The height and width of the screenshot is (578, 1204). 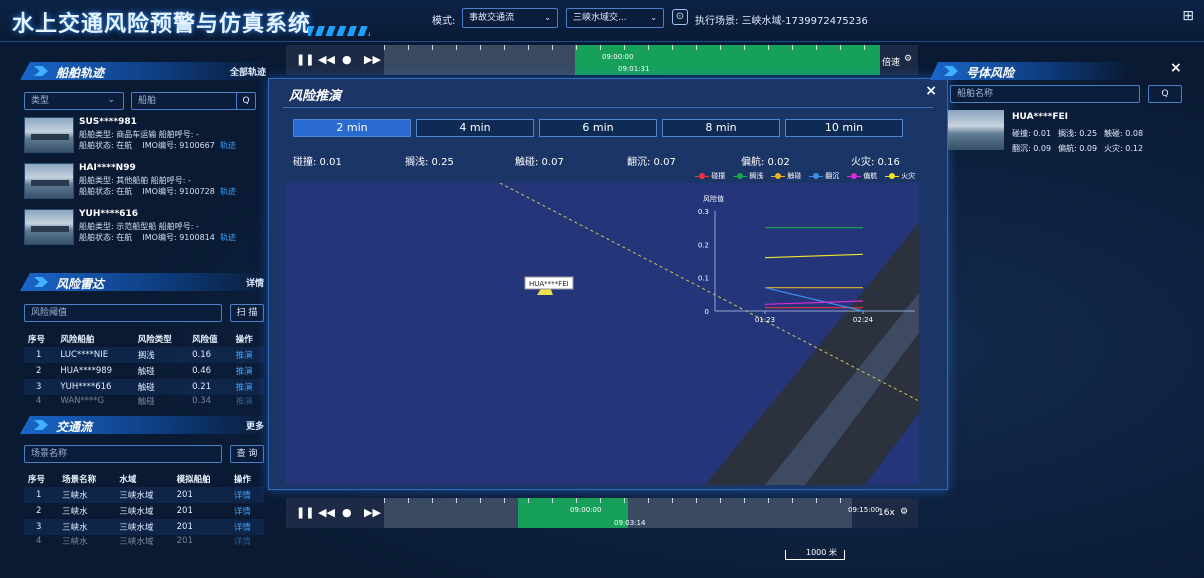 What do you see at coordinates (1078, 133) in the screenshot?
I see `risk-grounding: 搁浅: 0.25` at bounding box center [1078, 133].